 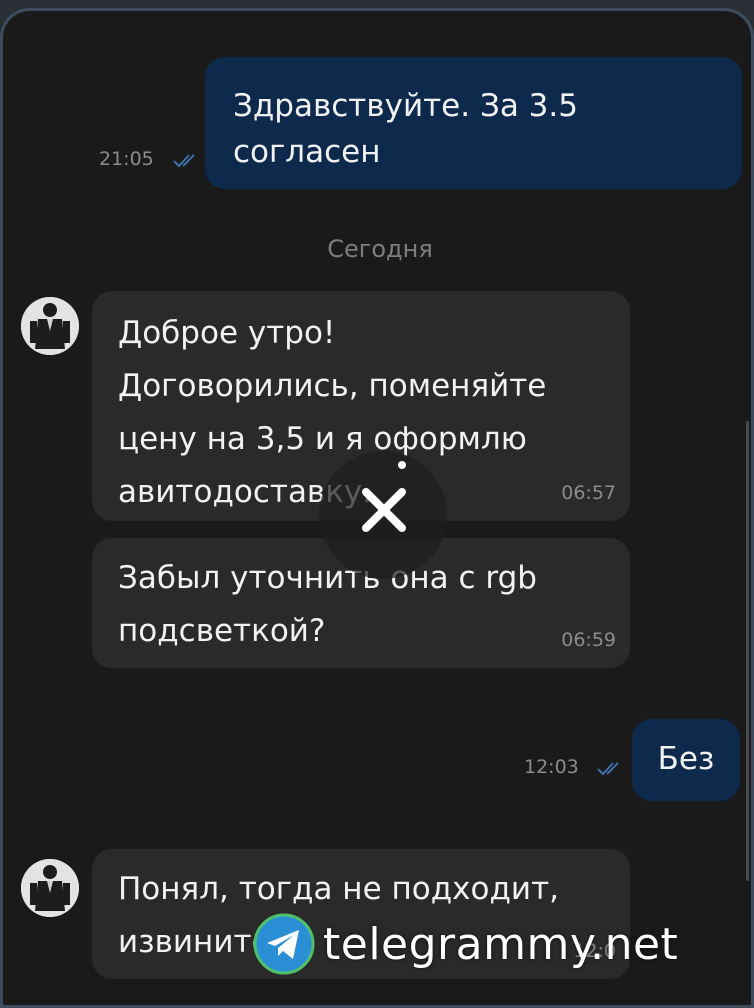 What do you see at coordinates (380, 249) in the screenshot?
I see `day-separator: Сегодня` at bounding box center [380, 249].